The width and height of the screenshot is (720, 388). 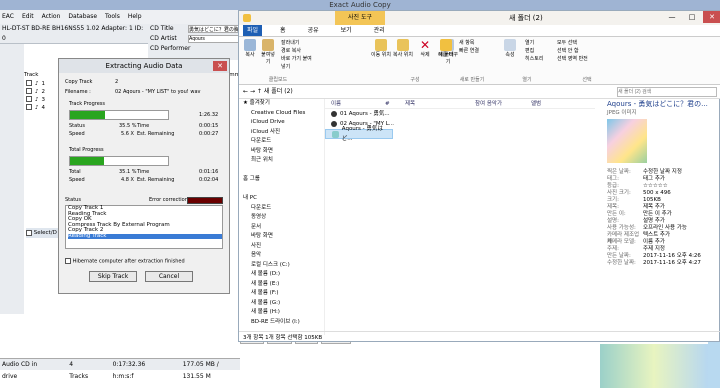 What do you see at coordinates (41, 108) in the screenshot?
I see `track-row: ♪ 4` at bounding box center [41, 108].